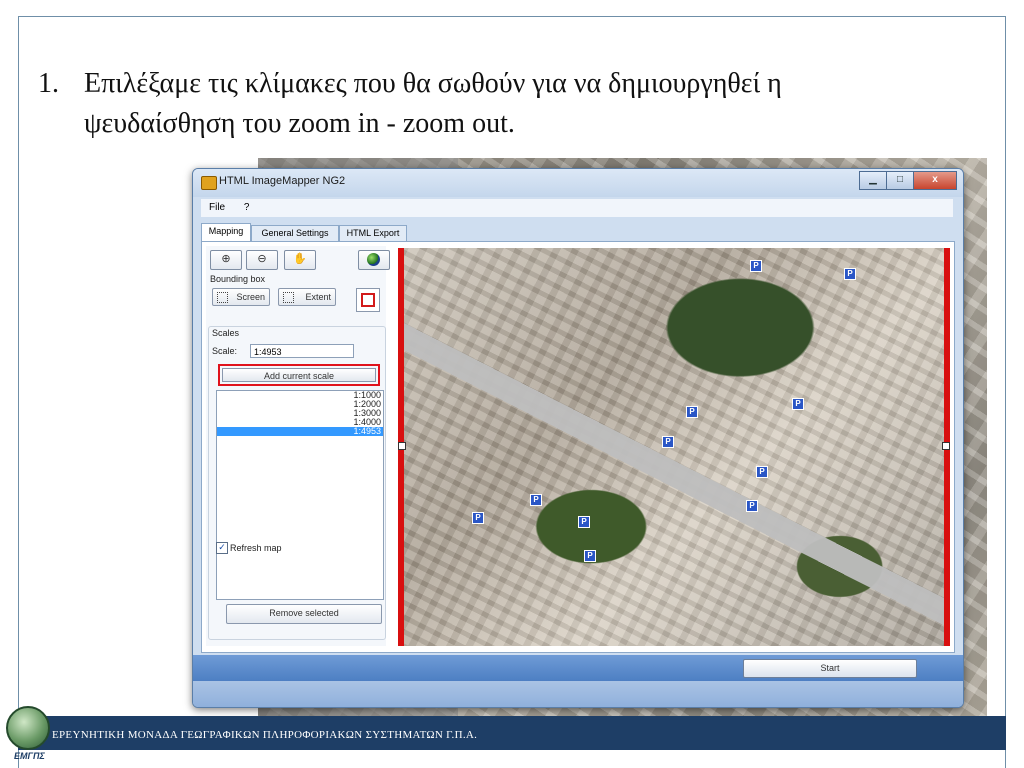  Describe the element at coordinates (300, 495) in the screenshot. I see `scales-list: 1:1000 1:2000 1:3000 1:4000 1:4953` at that location.